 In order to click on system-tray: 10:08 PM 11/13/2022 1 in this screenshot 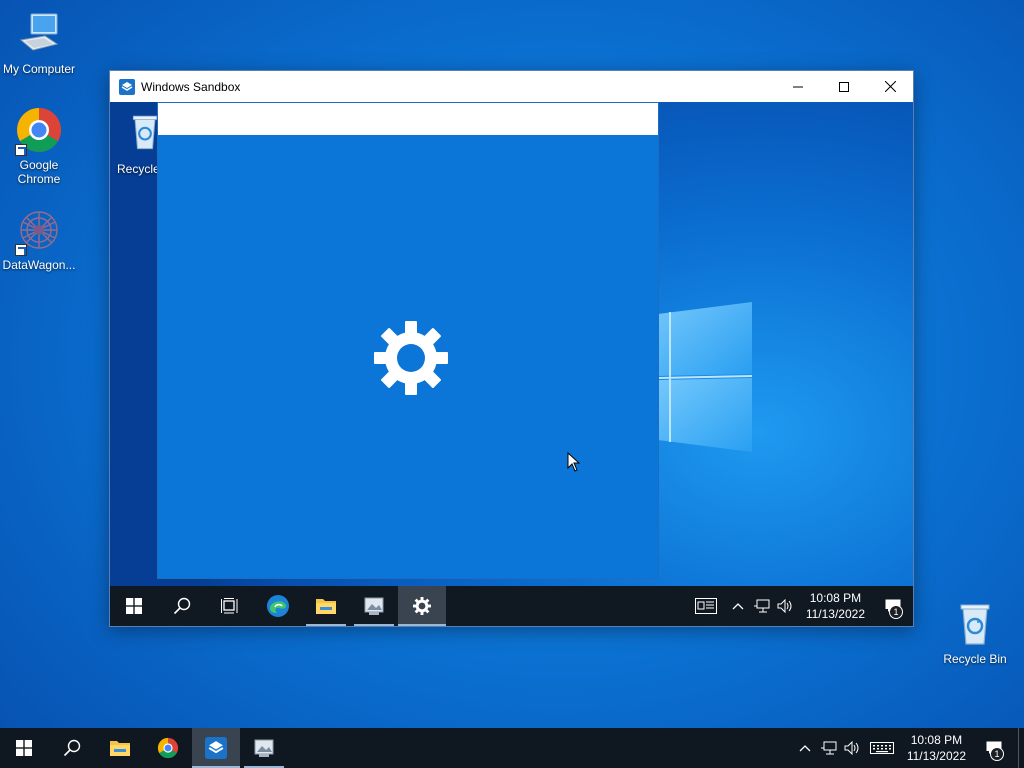, I will do `click(908, 748)`.